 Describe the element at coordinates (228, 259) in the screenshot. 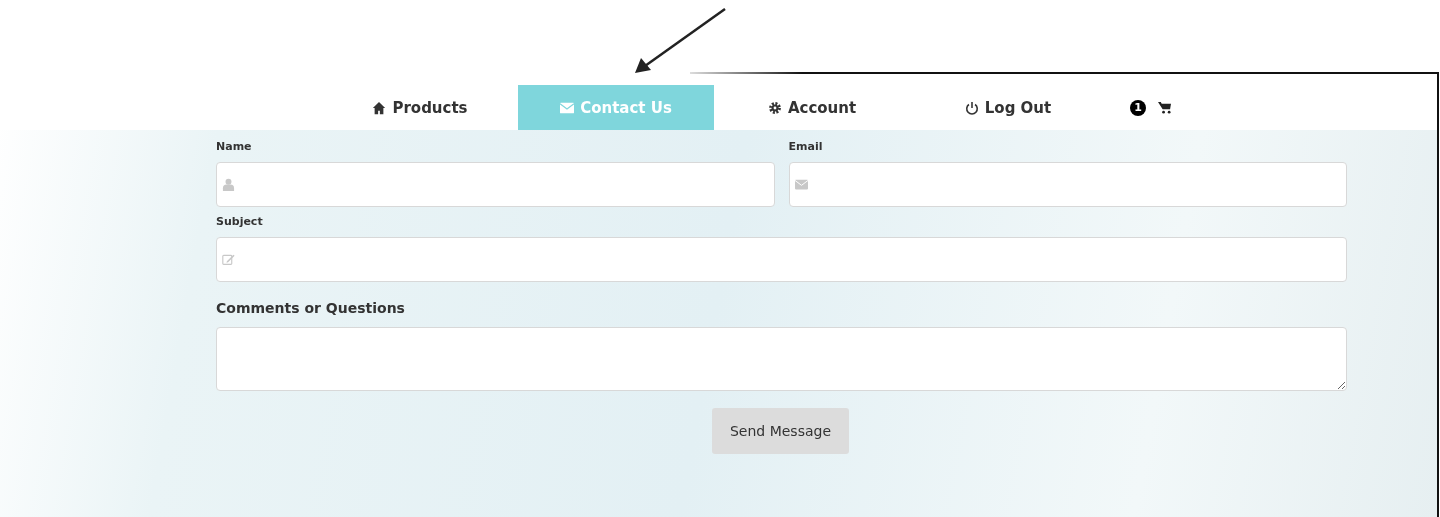

I see `edit-icon` at that location.